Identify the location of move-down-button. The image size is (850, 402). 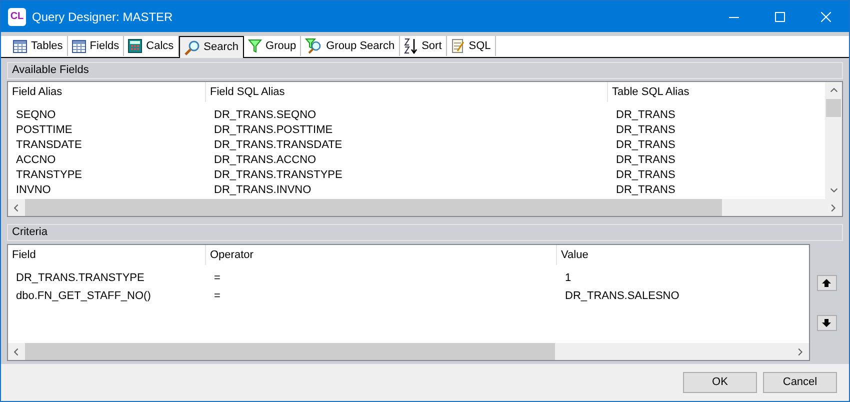
(826, 322).